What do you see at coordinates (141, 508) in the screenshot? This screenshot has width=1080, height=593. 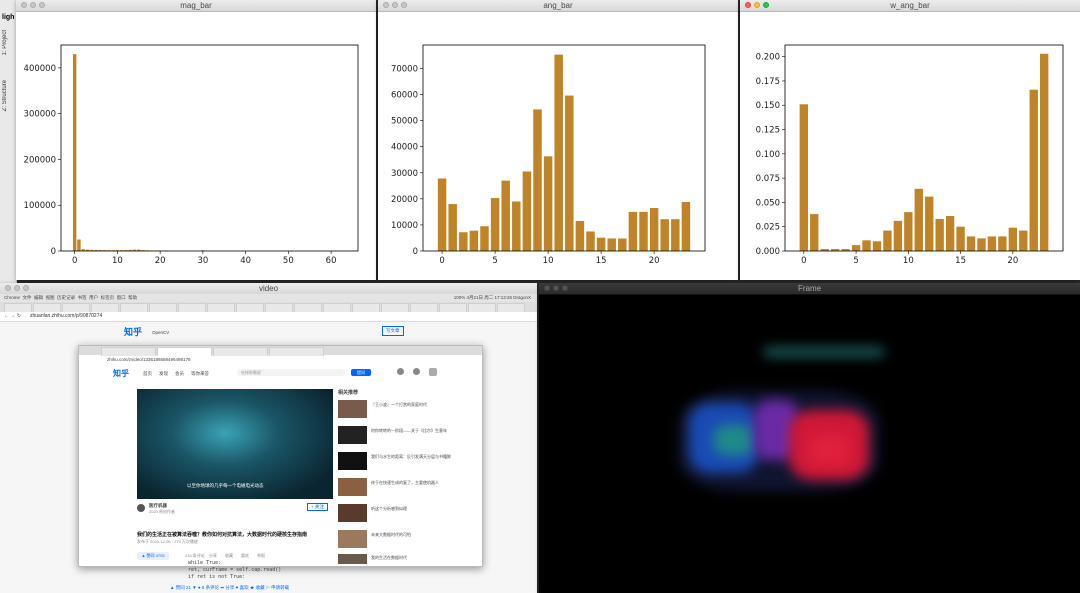 I see `author-avatar` at bounding box center [141, 508].